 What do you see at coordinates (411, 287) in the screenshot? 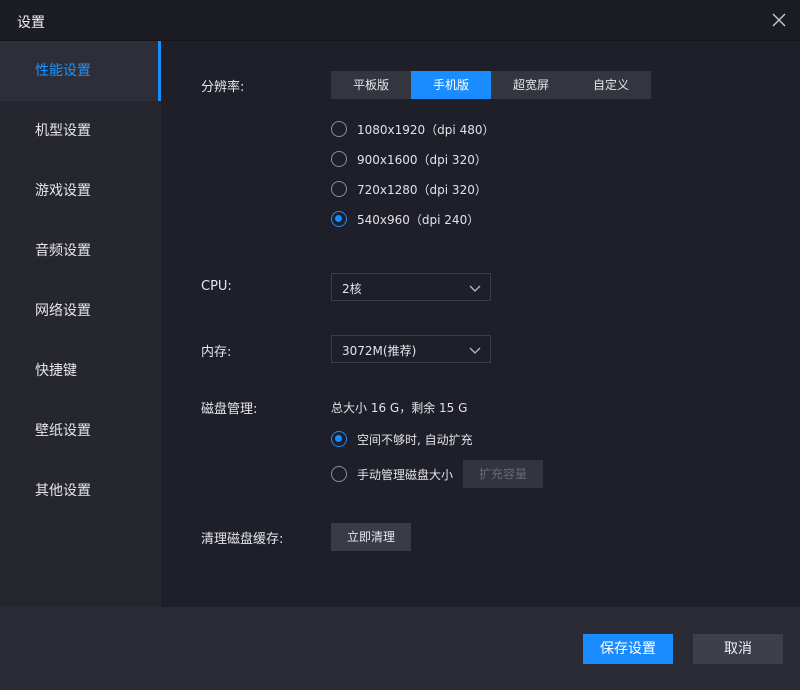
I see `cpu-select: 2核` at bounding box center [411, 287].